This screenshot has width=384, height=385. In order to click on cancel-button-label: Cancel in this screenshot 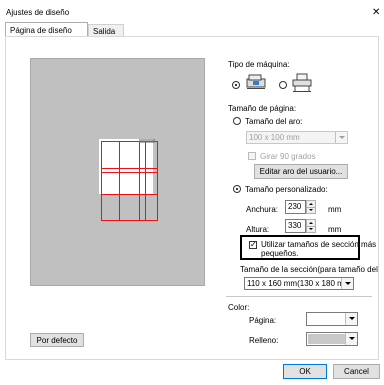, I will do `click(356, 371)`.